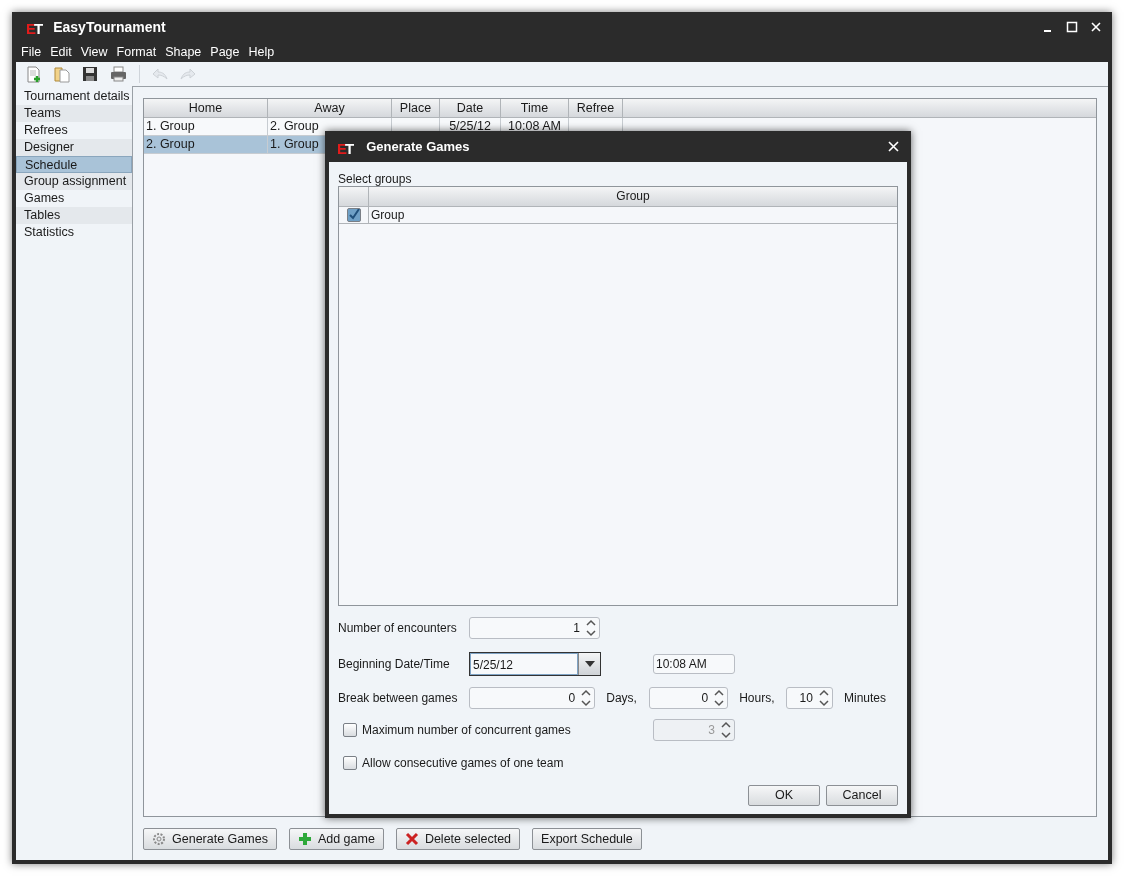 The image size is (1132, 884). I want to click on date-picker: 5/25/12, so click(535, 664).